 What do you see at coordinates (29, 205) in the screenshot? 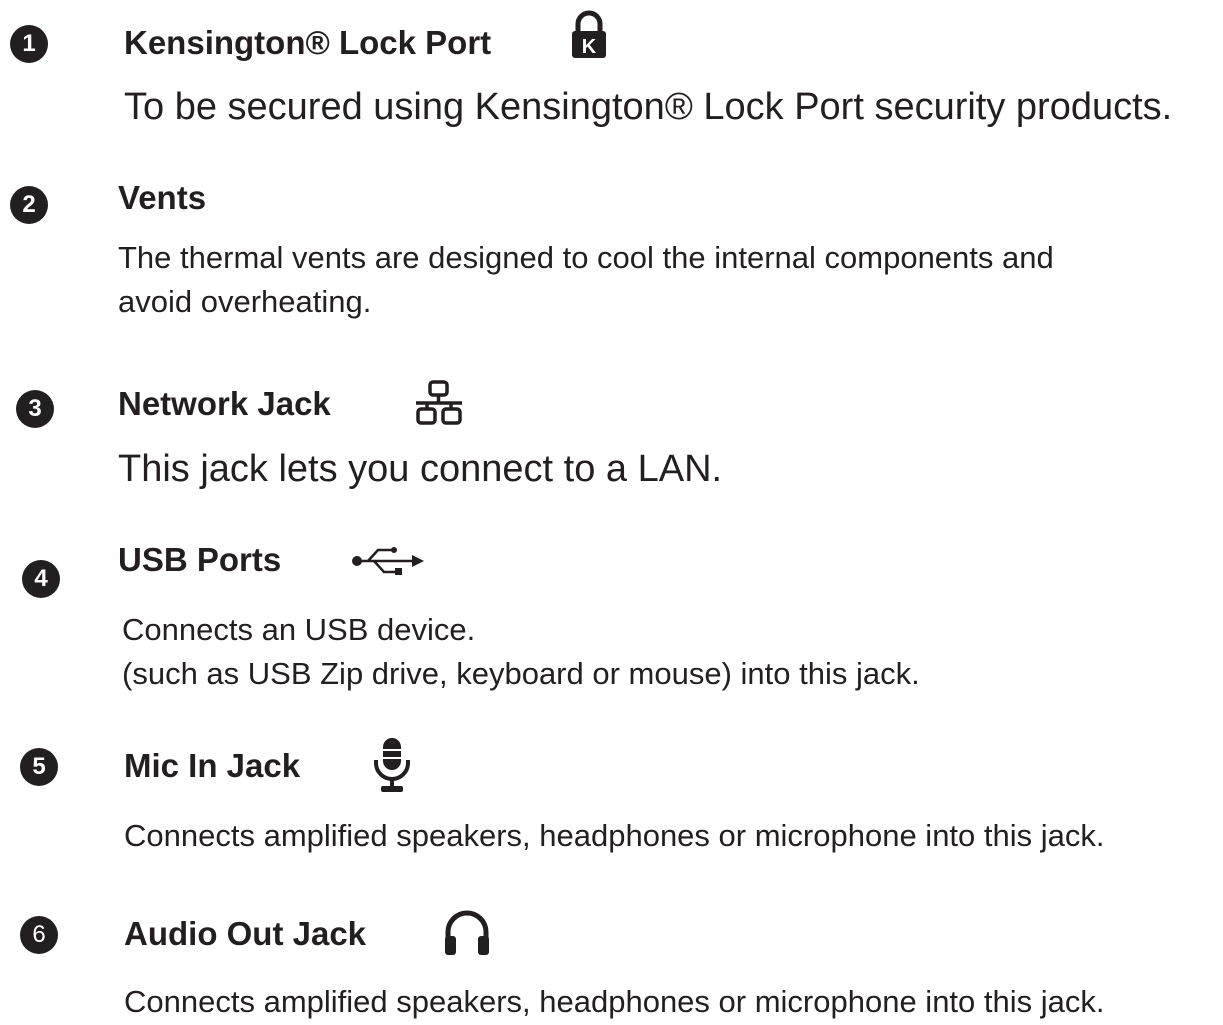
I see `item-number-badge: 2` at bounding box center [29, 205].